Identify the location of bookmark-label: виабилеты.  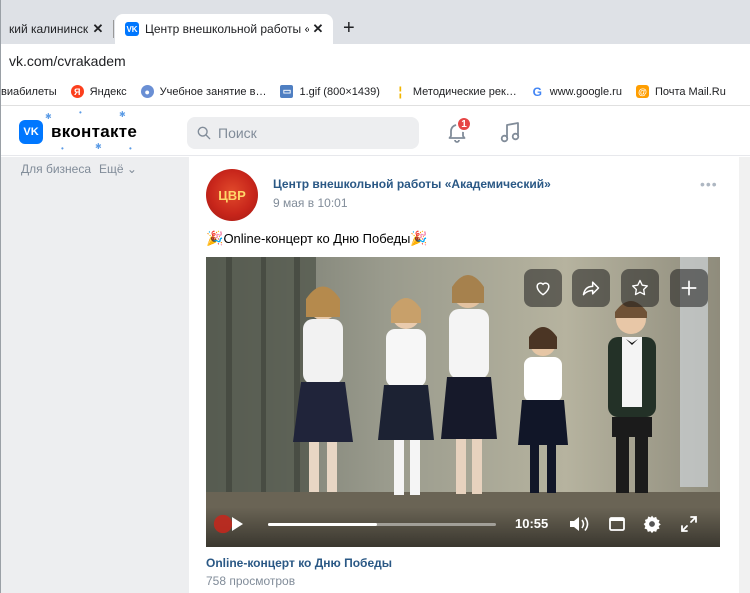
(29, 91).